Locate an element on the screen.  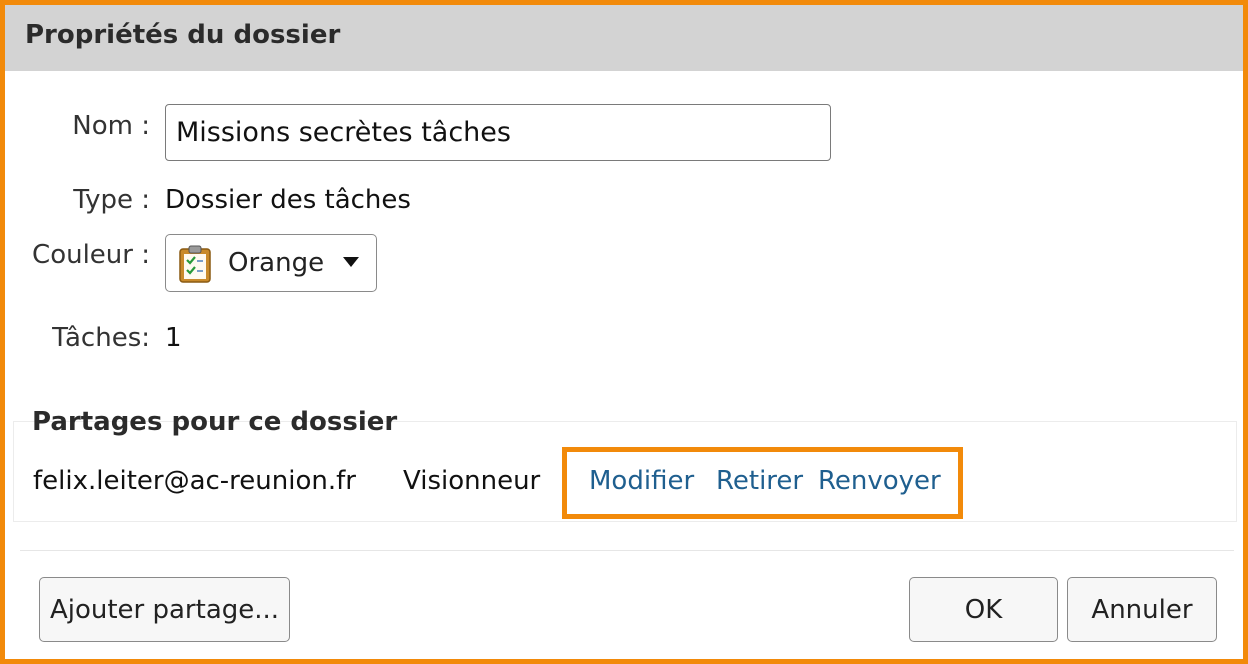
folder-name-input is located at coordinates (498, 132).